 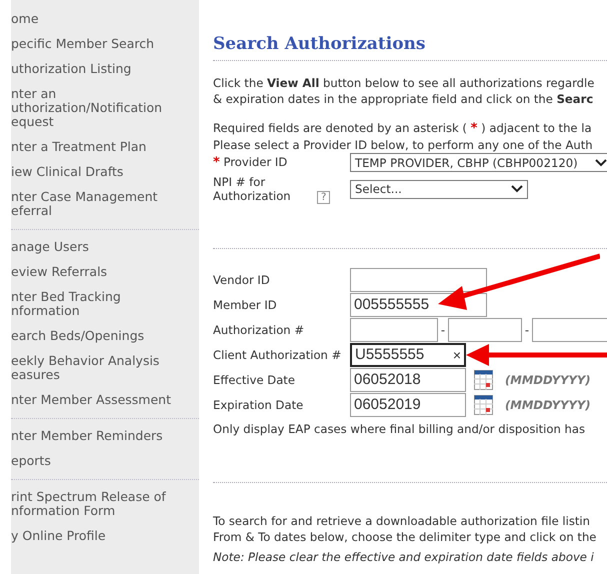 I want to click on nav-link: nter Member Assessment, so click(x=105, y=406).